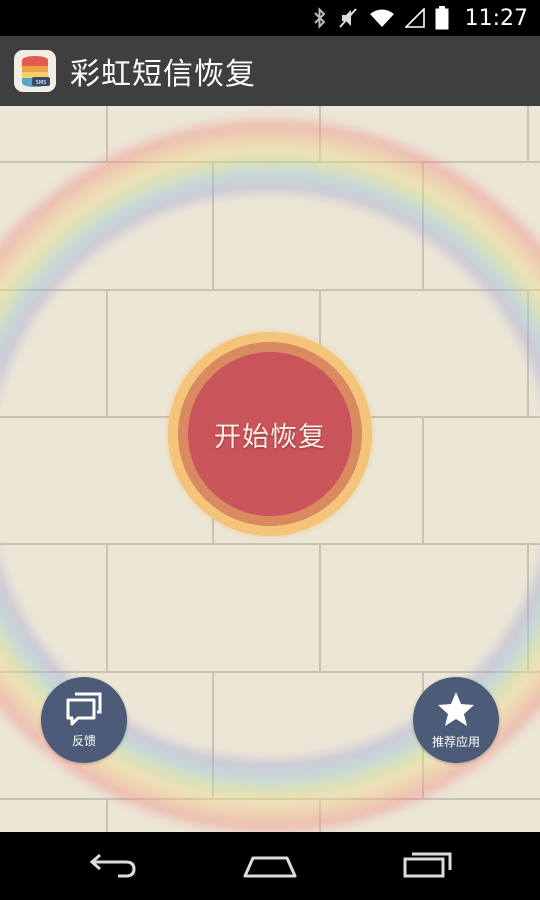 The image size is (540, 900). Describe the element at coordinates (456, 711) in the screenshot. I see `star-icon` at that location.